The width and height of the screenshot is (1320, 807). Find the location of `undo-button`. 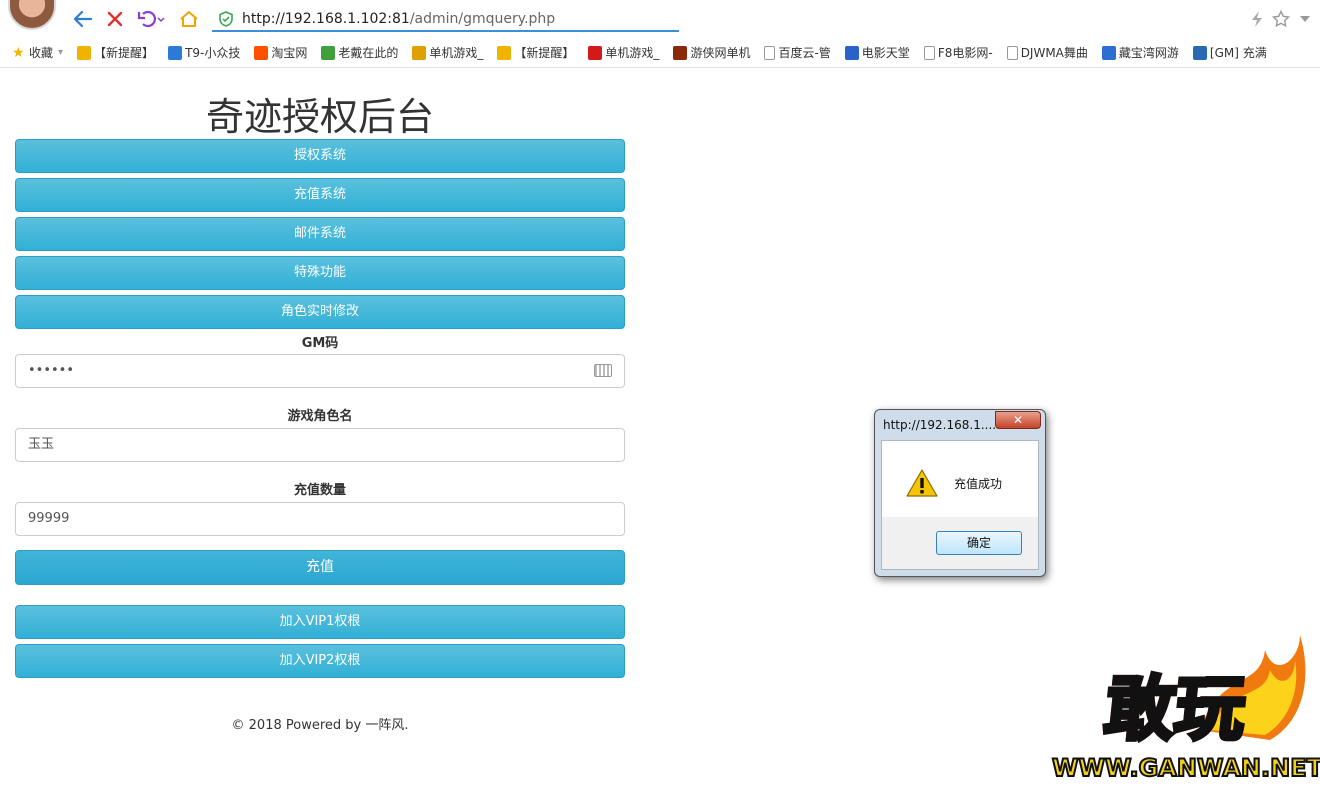

undo-button is located at coordinates (152, 19).